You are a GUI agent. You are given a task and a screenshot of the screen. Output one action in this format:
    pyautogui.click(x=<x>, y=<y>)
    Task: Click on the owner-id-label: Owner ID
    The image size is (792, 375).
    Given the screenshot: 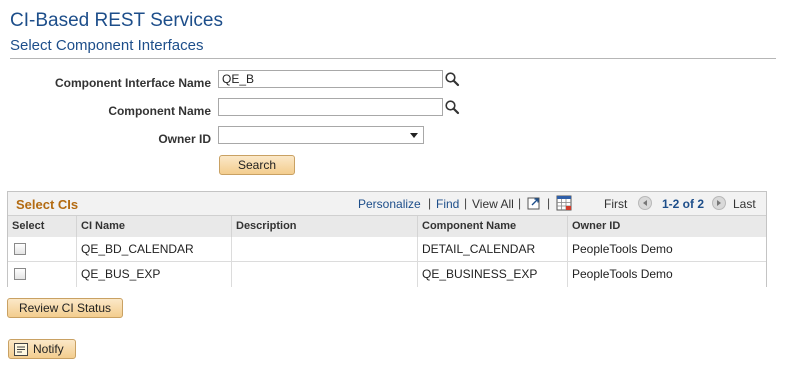 What is the action you would take?
    pyautogui.click(x=184, y=139)
    